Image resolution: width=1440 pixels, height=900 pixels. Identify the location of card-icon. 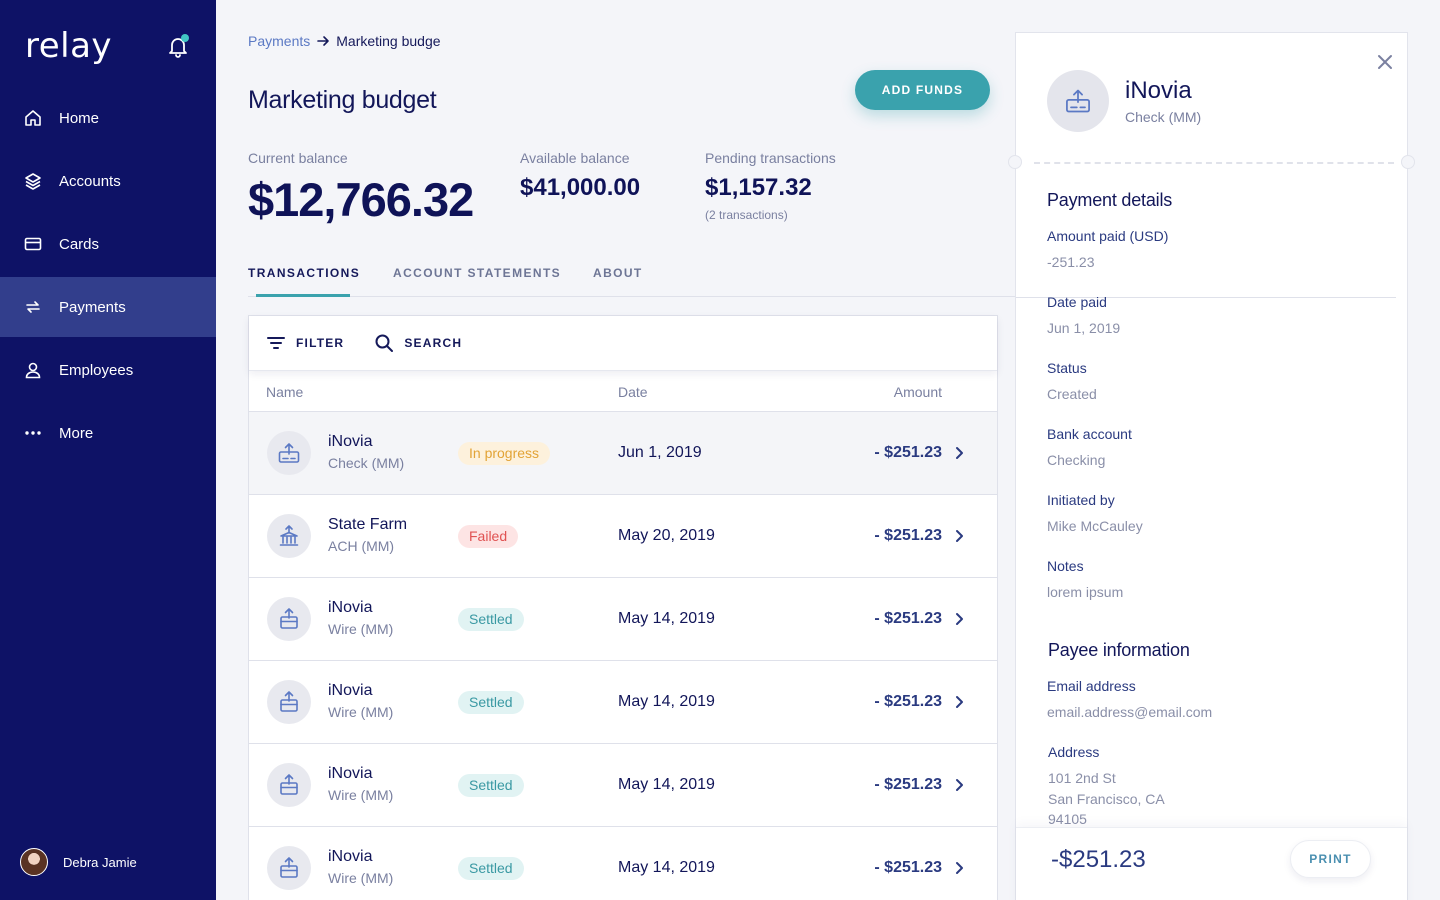
(33, 244).